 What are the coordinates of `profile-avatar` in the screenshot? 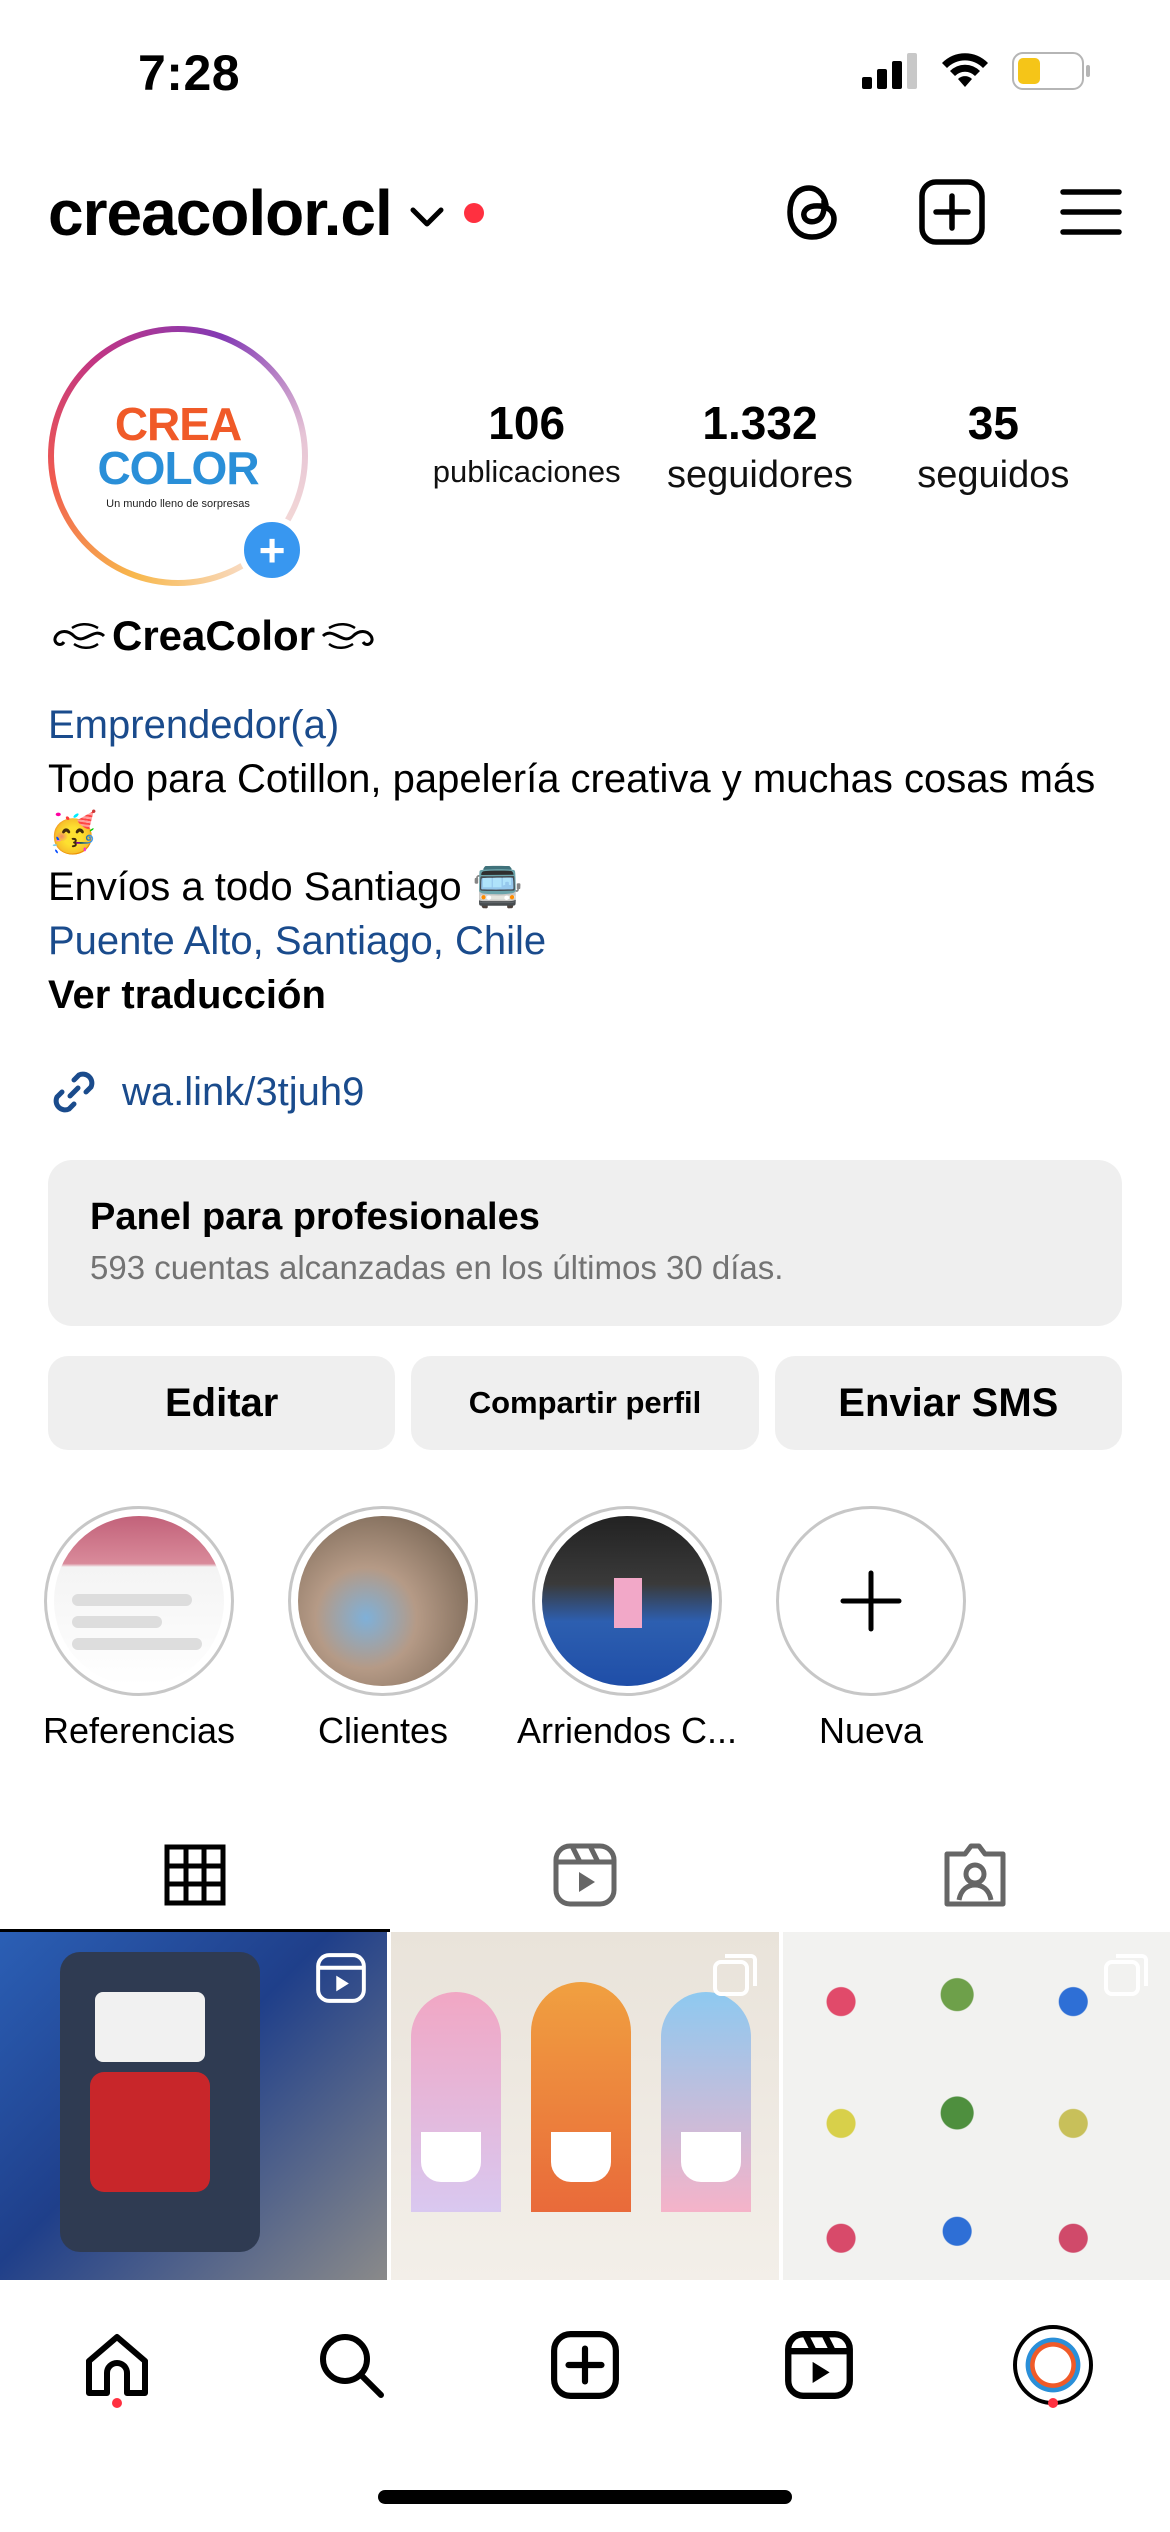 It's located at (1053, 2365).